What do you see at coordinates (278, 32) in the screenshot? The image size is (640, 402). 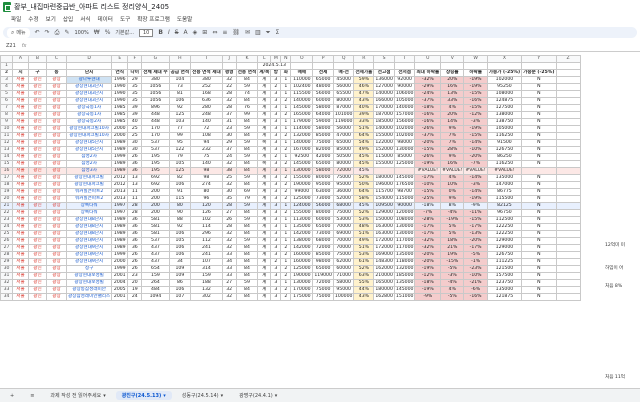 I see `functions-icon: Σ` at bounding box center [278, 32].